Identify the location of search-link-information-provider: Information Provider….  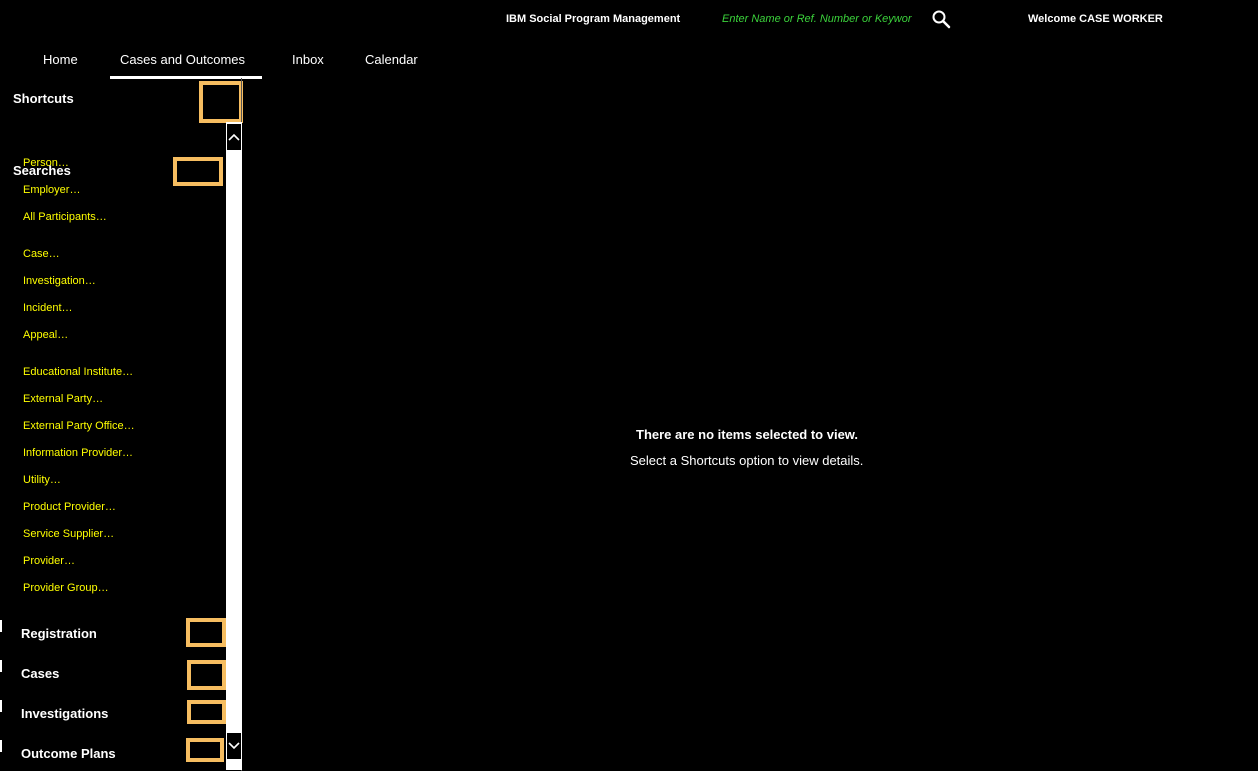
(78, 453).